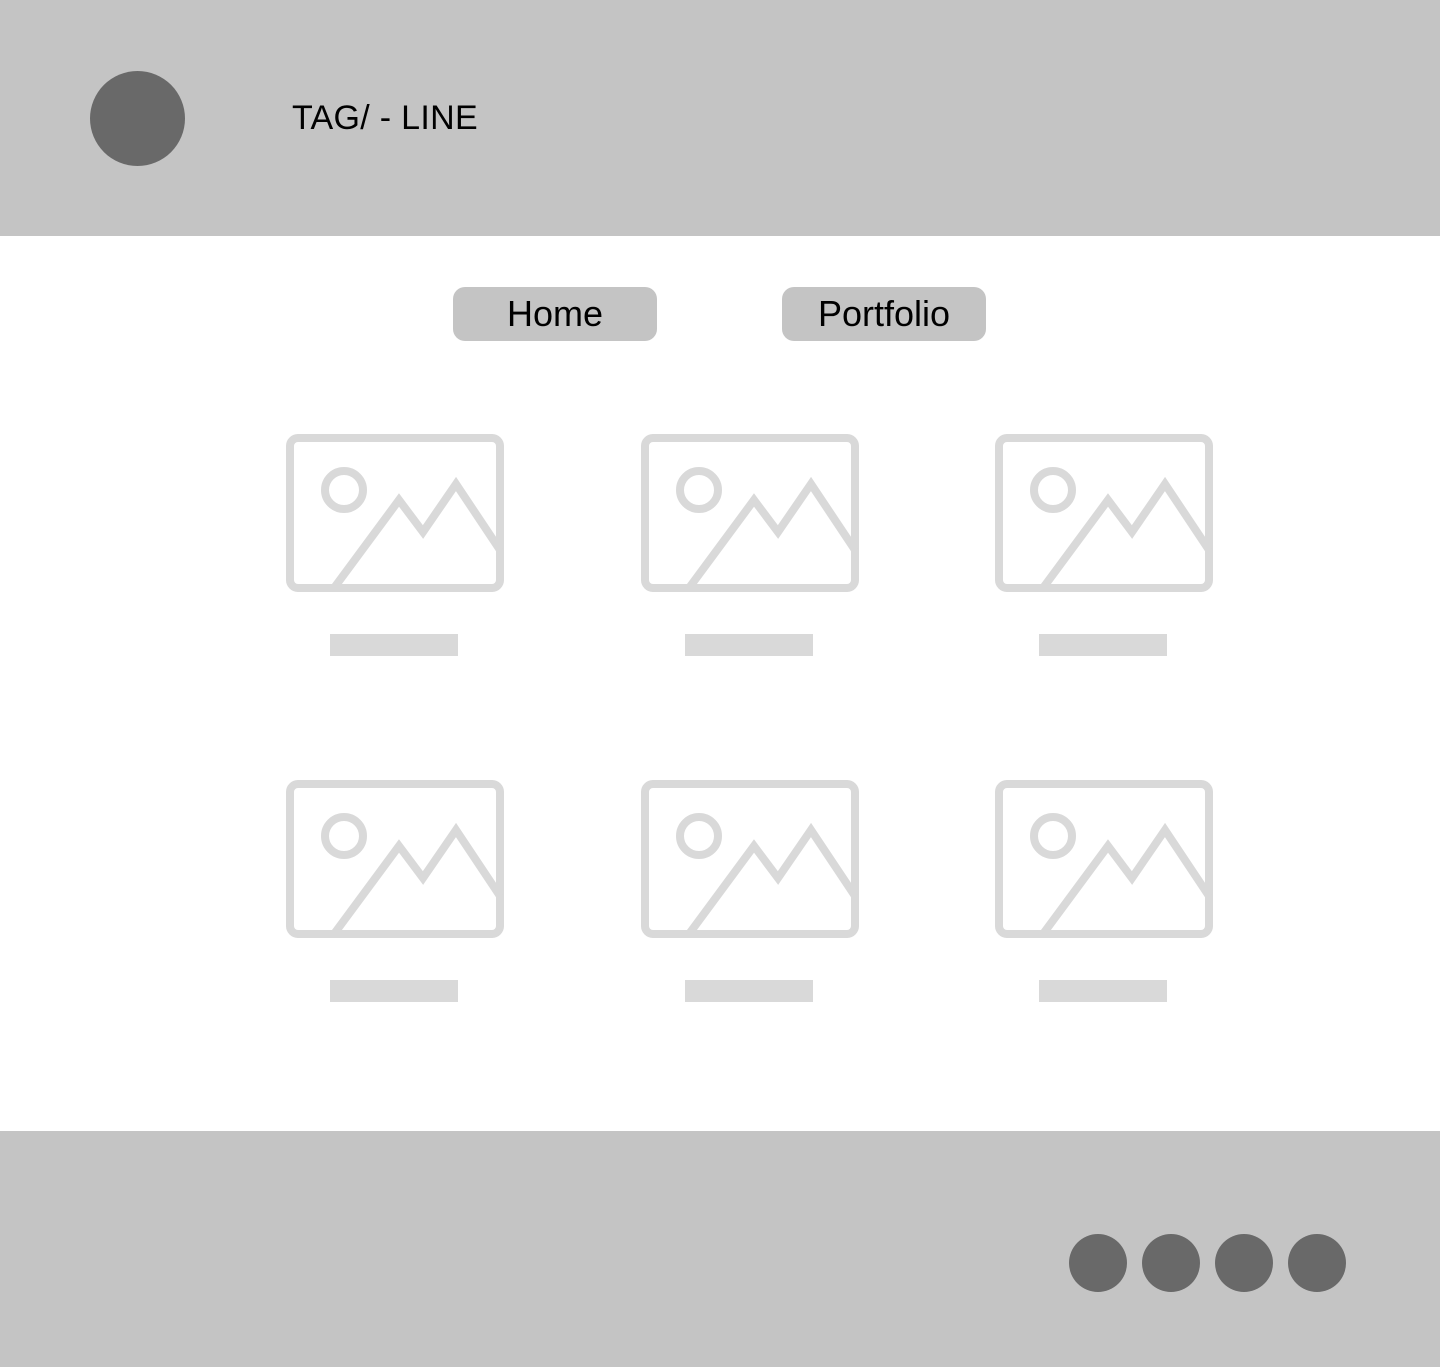  I want to click on nav-portfolio-button: Portfolio, so click(884, 314).